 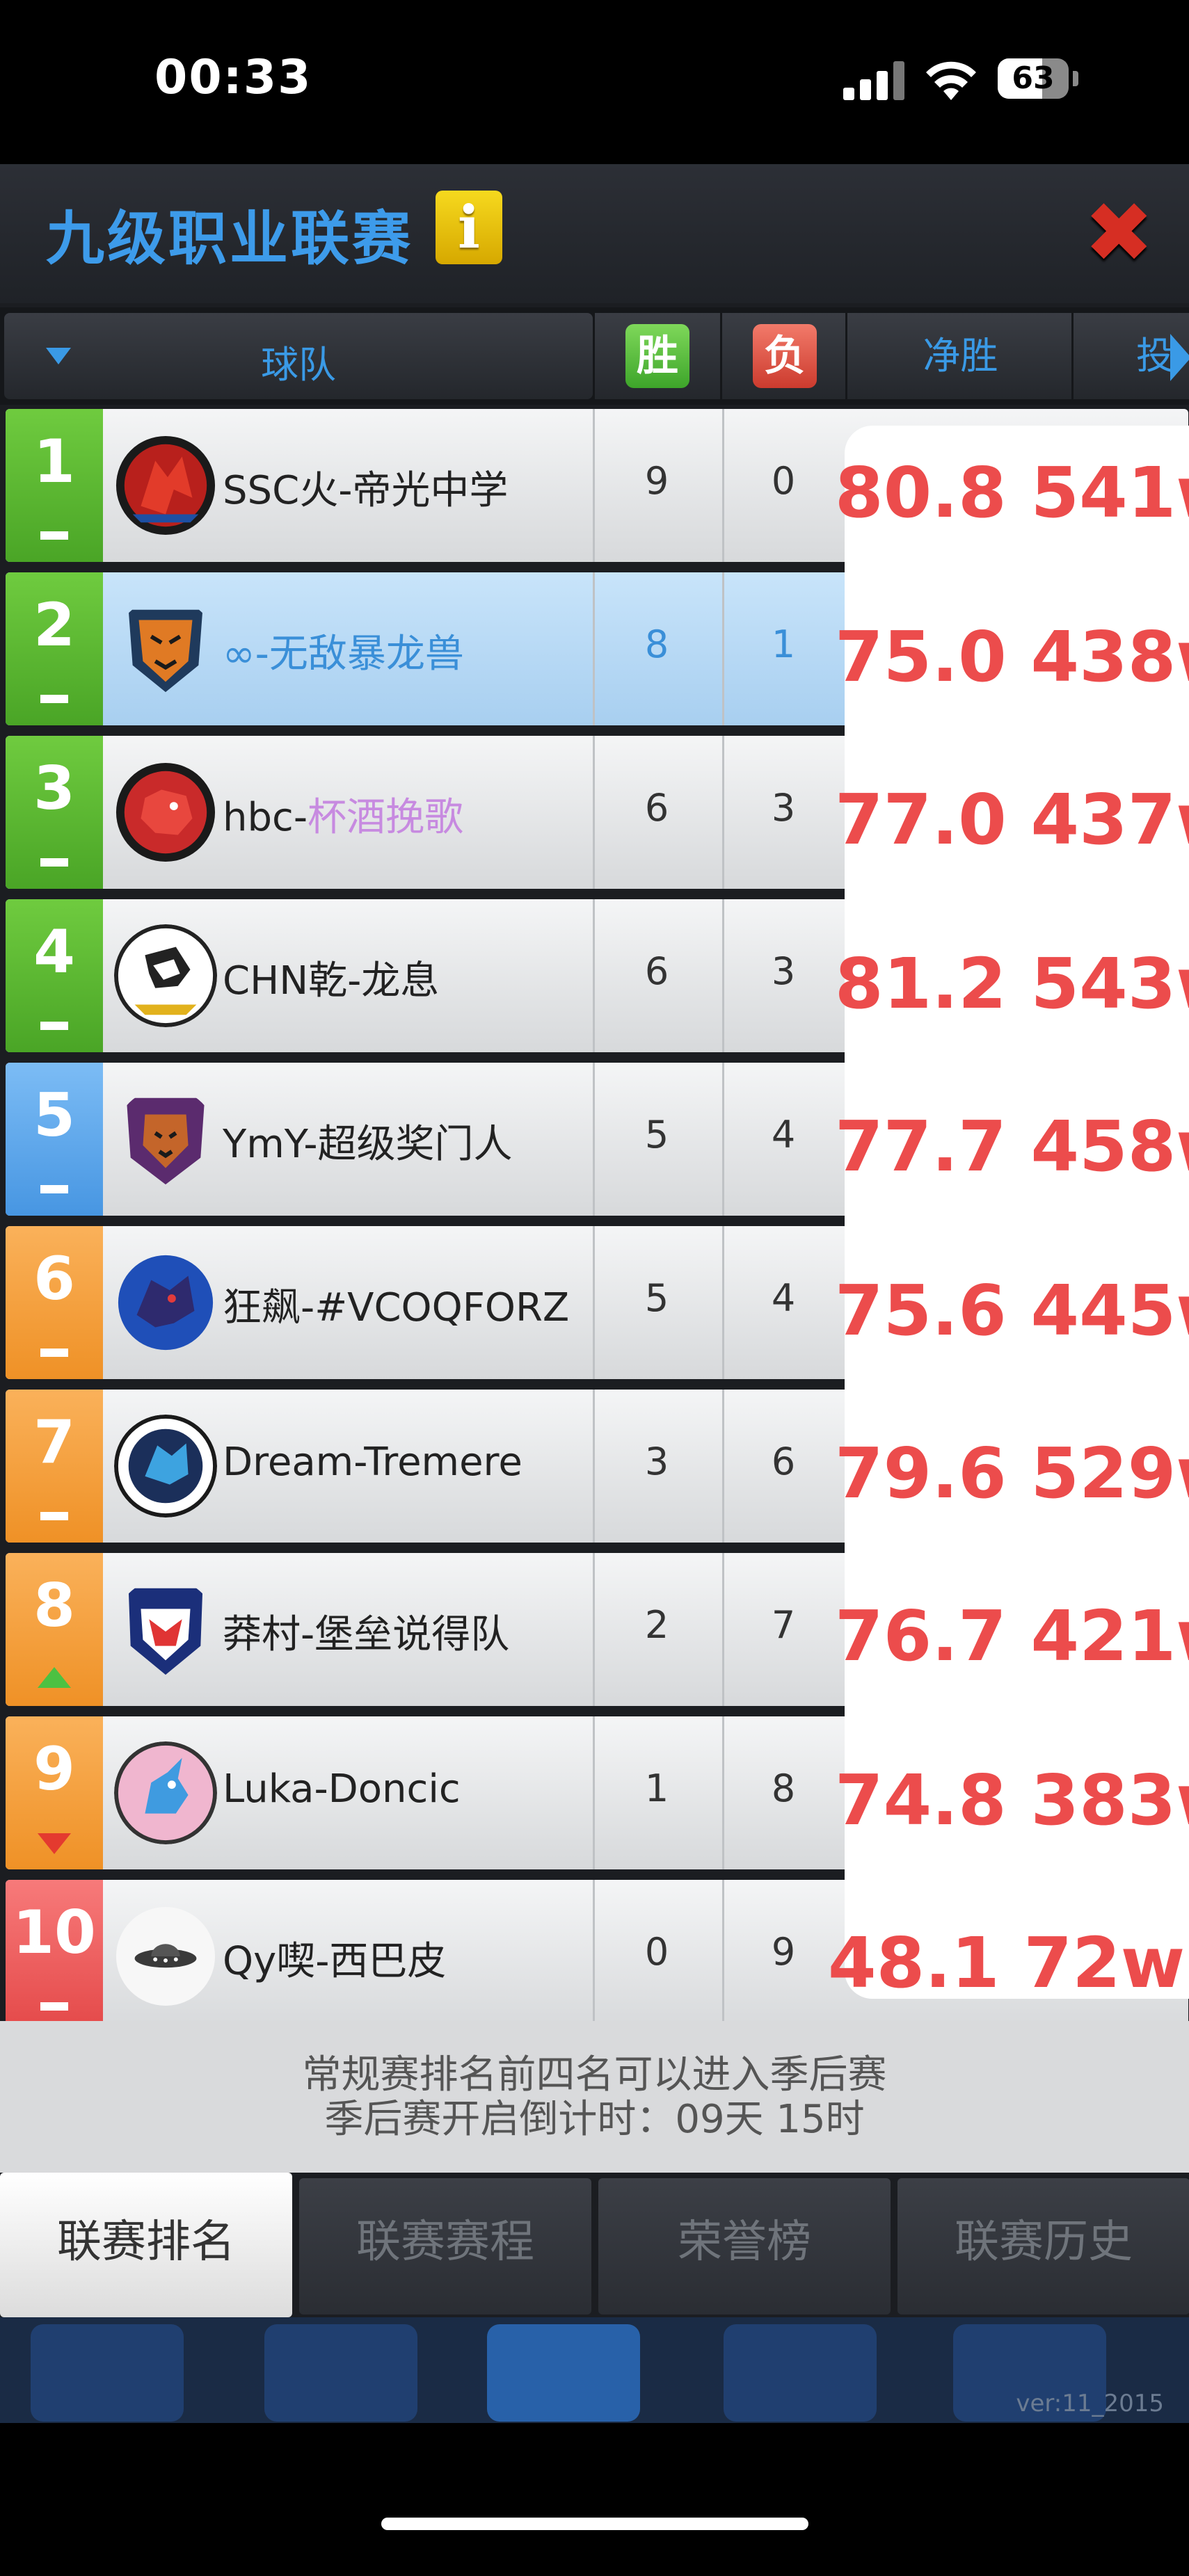 I want to click on tiger-logo-icon, so click(x=165, y=651).